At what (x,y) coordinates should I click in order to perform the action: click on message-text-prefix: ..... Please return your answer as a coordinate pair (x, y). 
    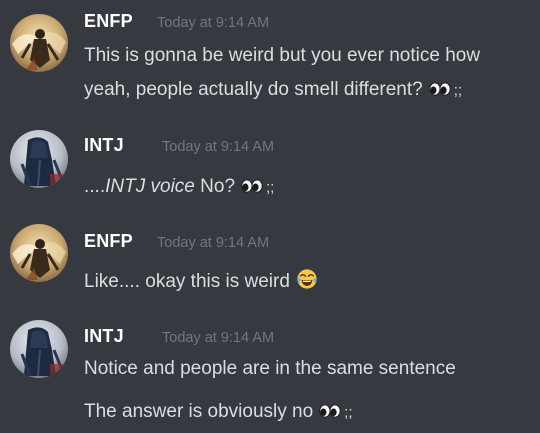
    Looking at the image, I should click on (95, 186).